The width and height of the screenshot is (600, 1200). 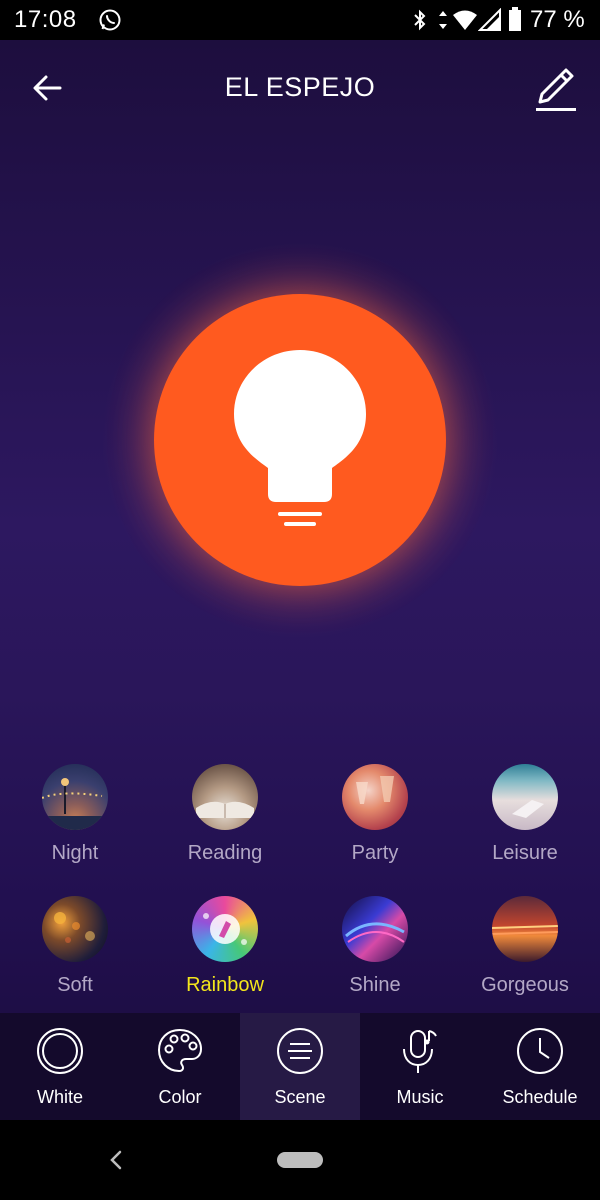 I want to click on scene-leisure-thumbnail, so click(x=525, y=797).